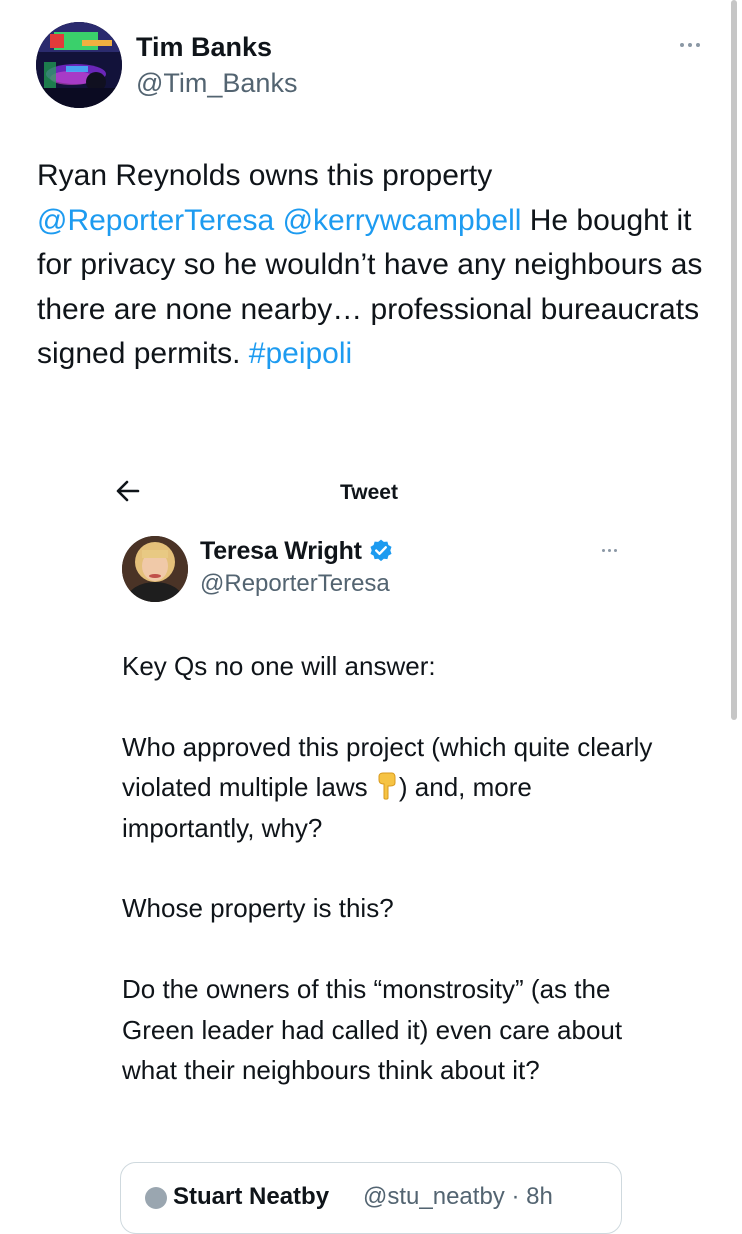 The height and width of the screenshot is (1234, 742). What do you see at coordinates (734, 360) in the screenshot?
I see `scrollbar` at bounding box center [734, 360].